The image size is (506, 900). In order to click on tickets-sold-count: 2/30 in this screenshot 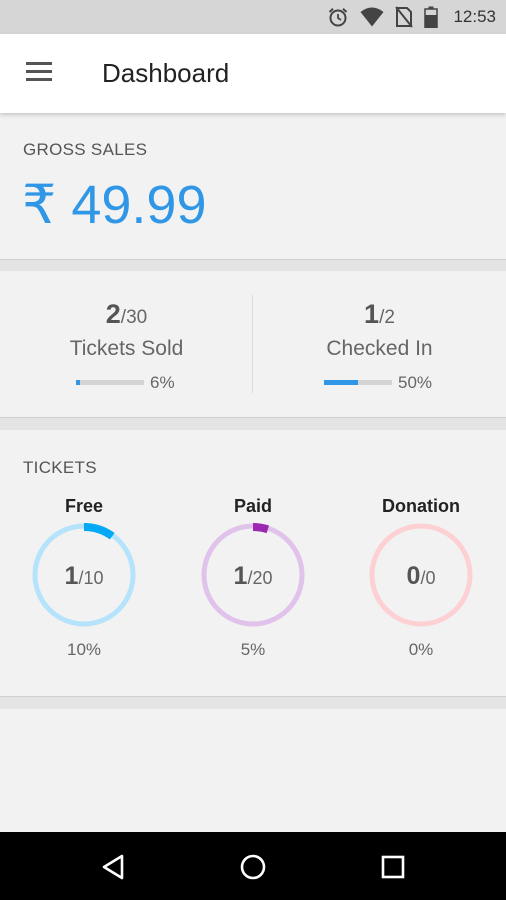, I will do `click(126, 314)`.